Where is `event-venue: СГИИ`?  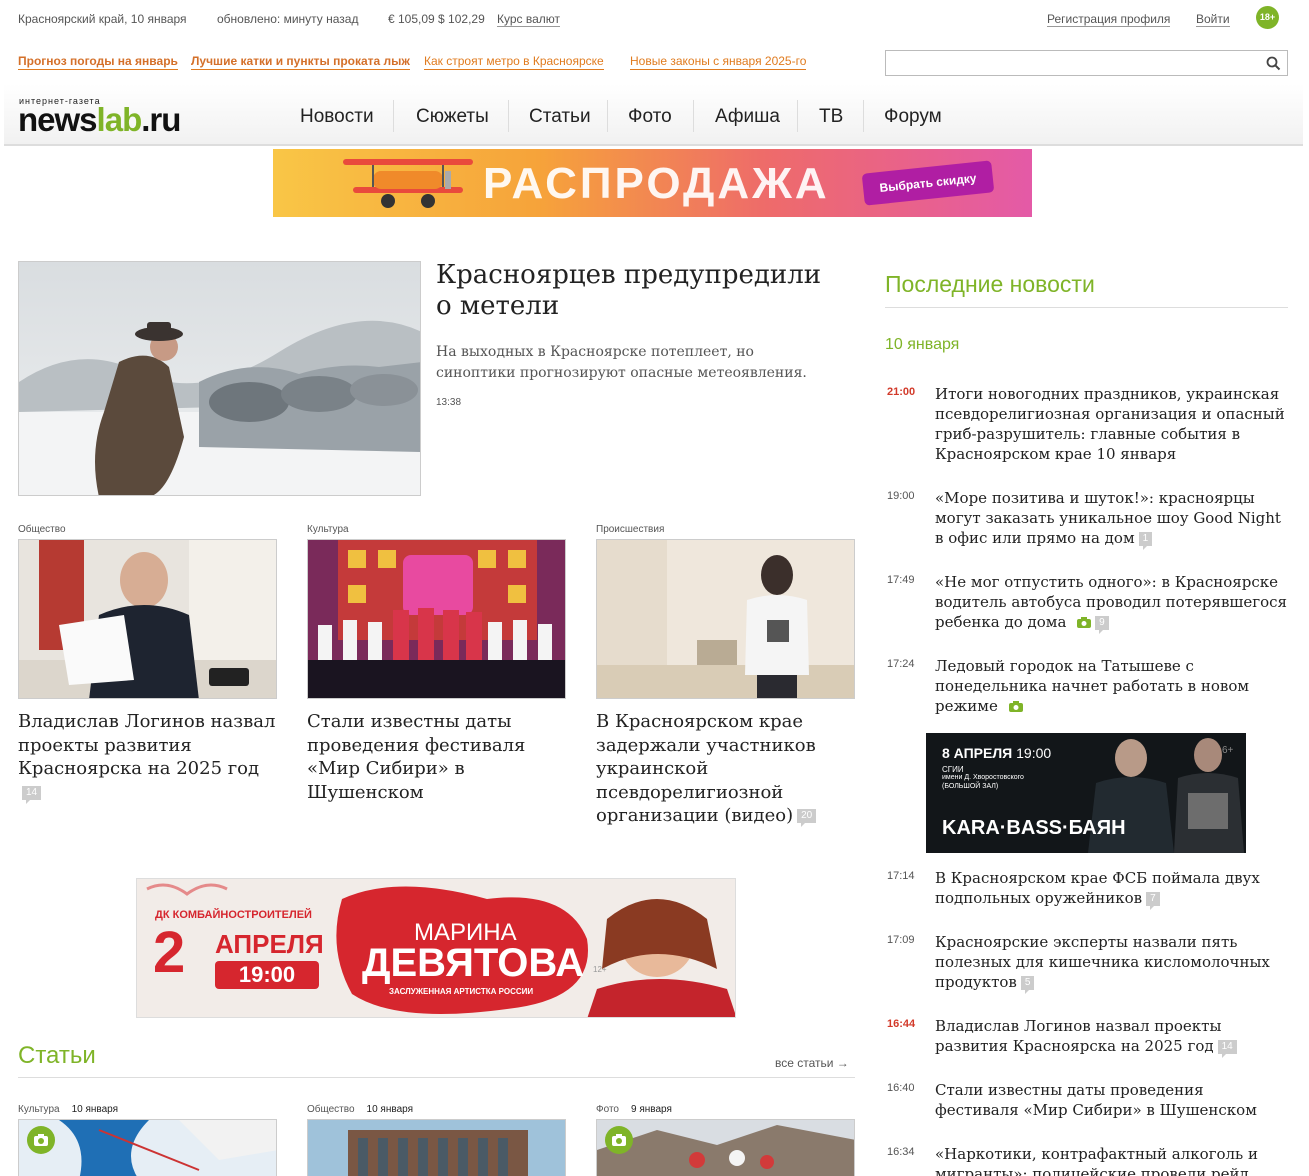 event-venue: СГИИ is located at coordinates (953, 769).